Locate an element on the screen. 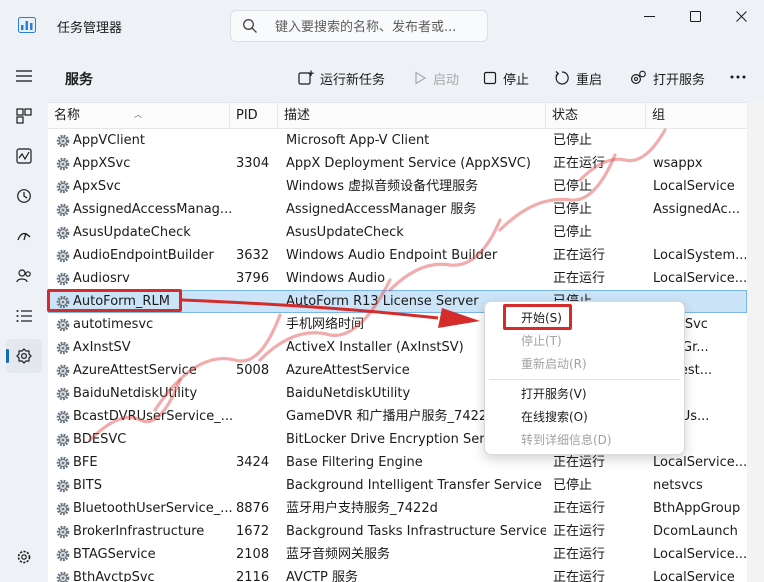 The height and width of the screenshot is (582, 764). users-icon is located at coordinates (23, 276).